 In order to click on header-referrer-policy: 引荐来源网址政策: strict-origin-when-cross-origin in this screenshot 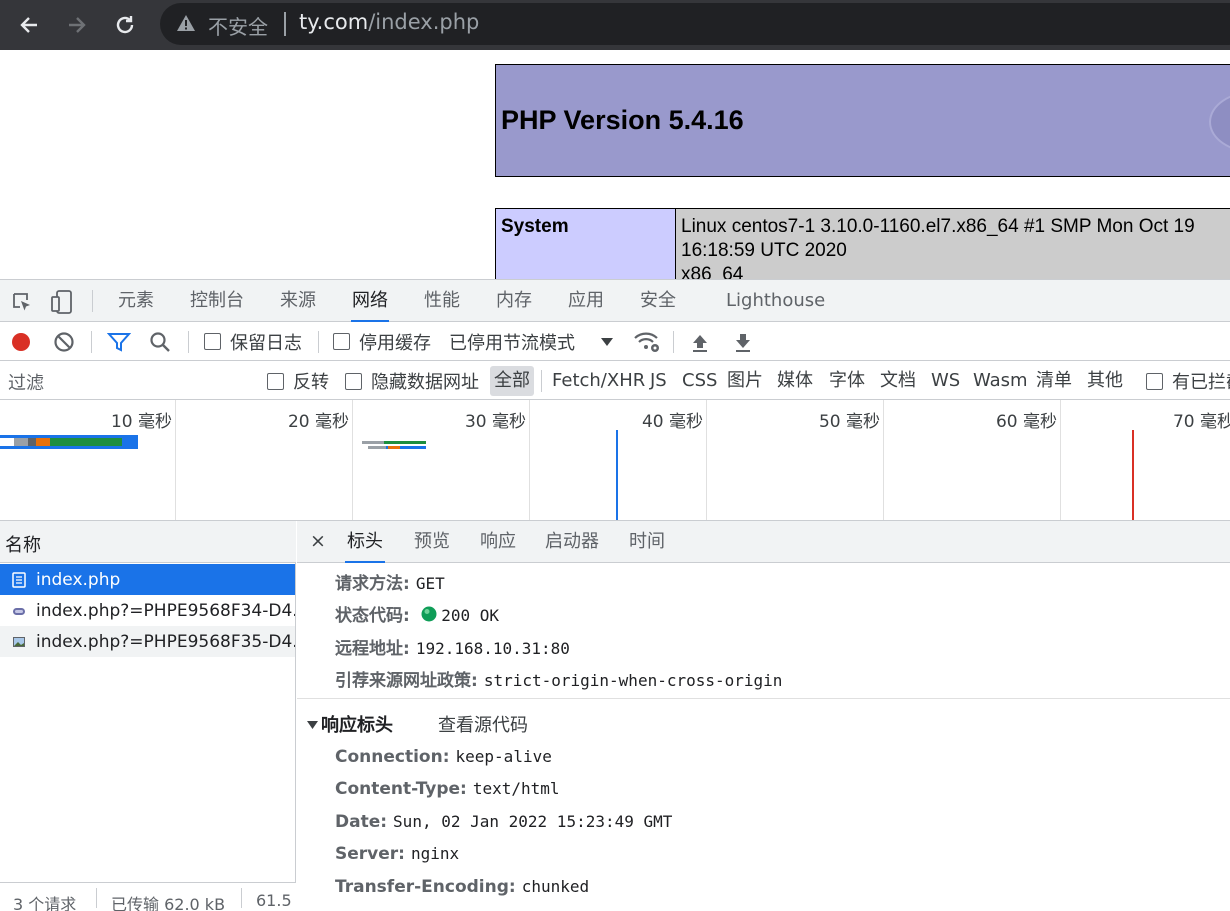, I will do `click(558, 678)`.